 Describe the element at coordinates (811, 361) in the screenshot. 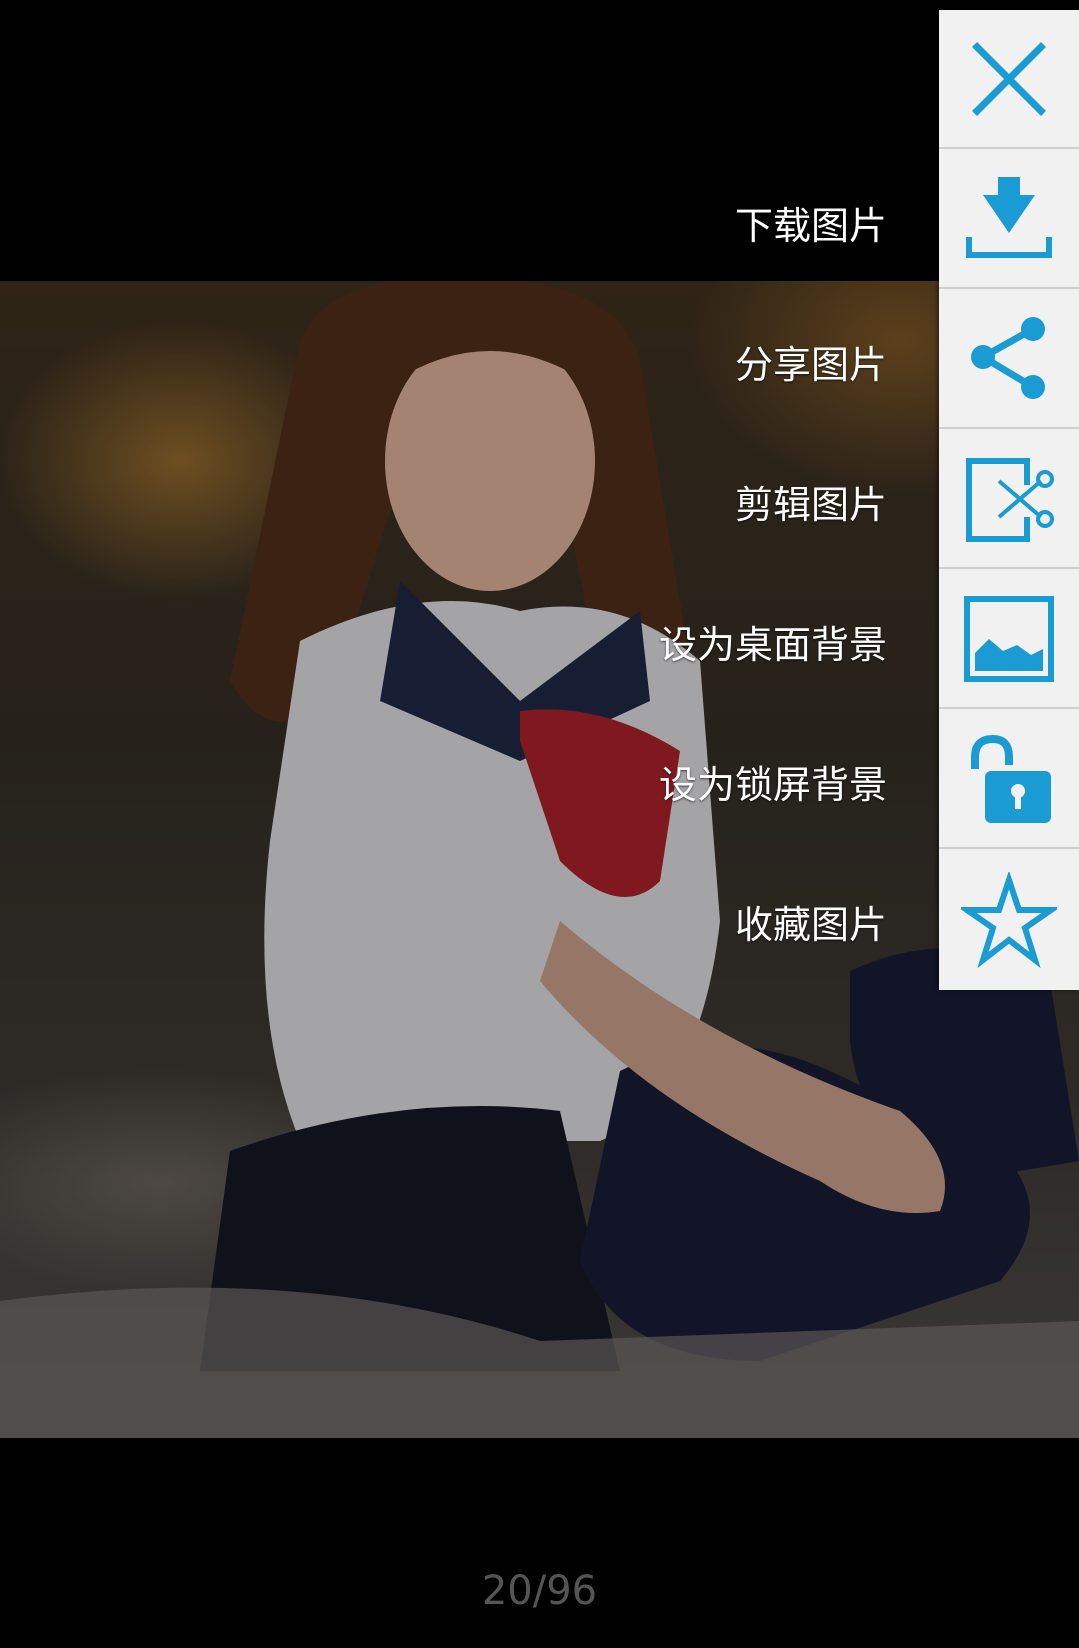

I see `menu-label-share: 分享图片` at that location.